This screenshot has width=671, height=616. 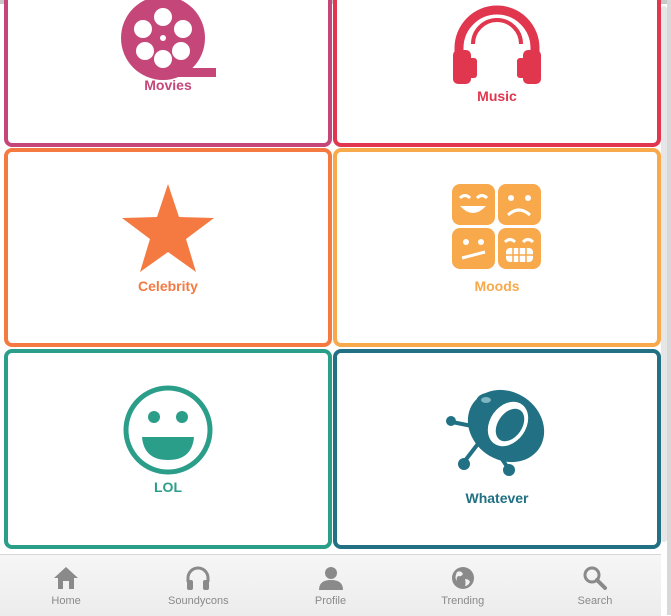 What do you see at coordinates (496, 226) in the screenshot?
I see `emoji-faces-icon` at bounding box center [496, 226].